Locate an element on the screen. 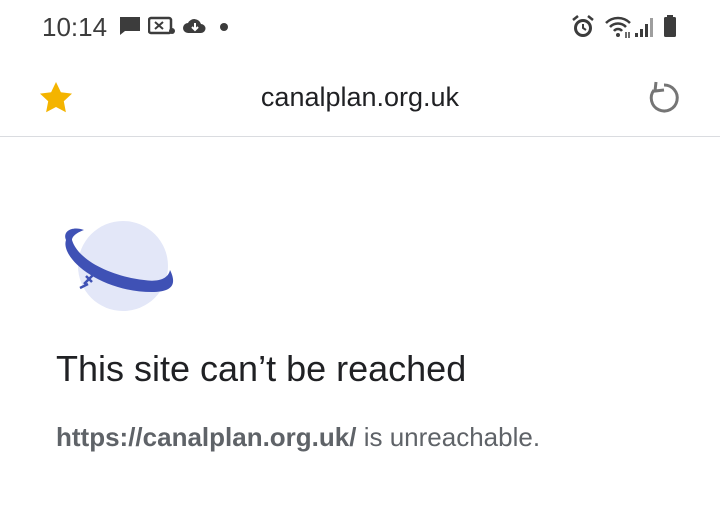 This screenshot has width=720, height=511. unreachable-url: https://canalplan.org.uk/ is located at coordinates (206, 437).